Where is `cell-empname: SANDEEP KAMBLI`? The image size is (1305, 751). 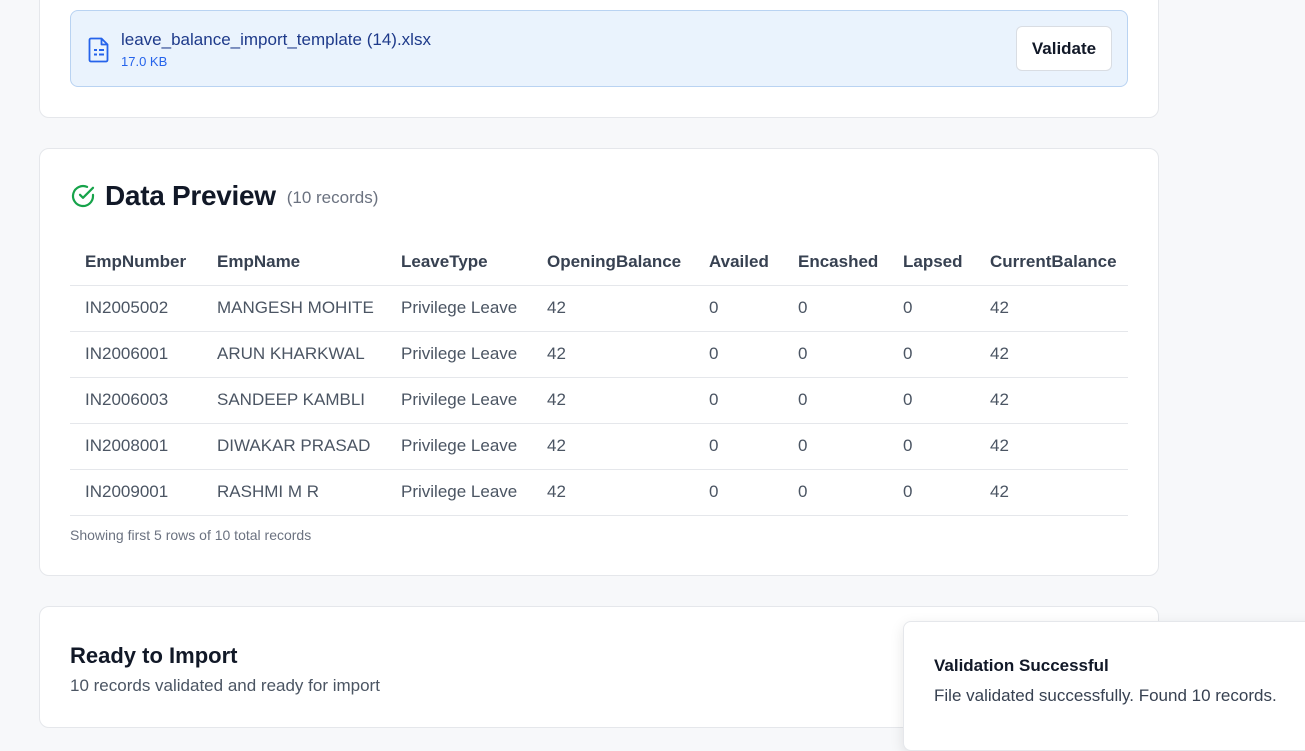
cell-empname: SANDEEP KAMBLI is located at coordinates (294, 400).